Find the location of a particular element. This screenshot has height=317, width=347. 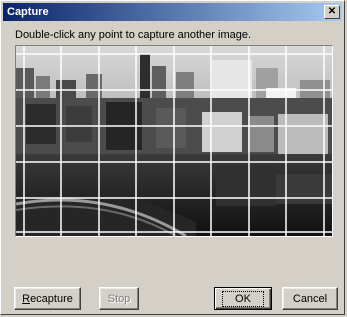

close-button: ✕ is located at coordinates (332, 12).